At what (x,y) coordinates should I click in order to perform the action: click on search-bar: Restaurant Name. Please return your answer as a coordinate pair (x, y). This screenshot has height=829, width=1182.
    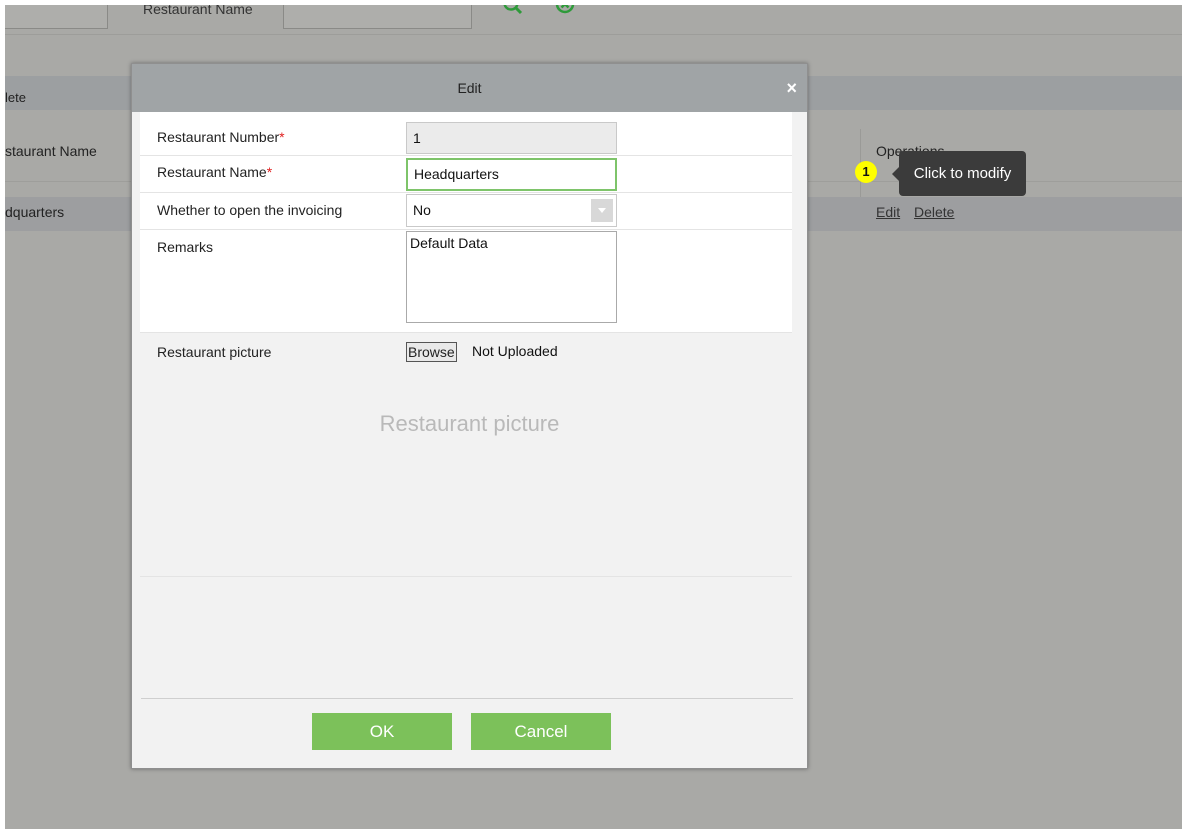
    Looking at the image, I should click on (593, 20).